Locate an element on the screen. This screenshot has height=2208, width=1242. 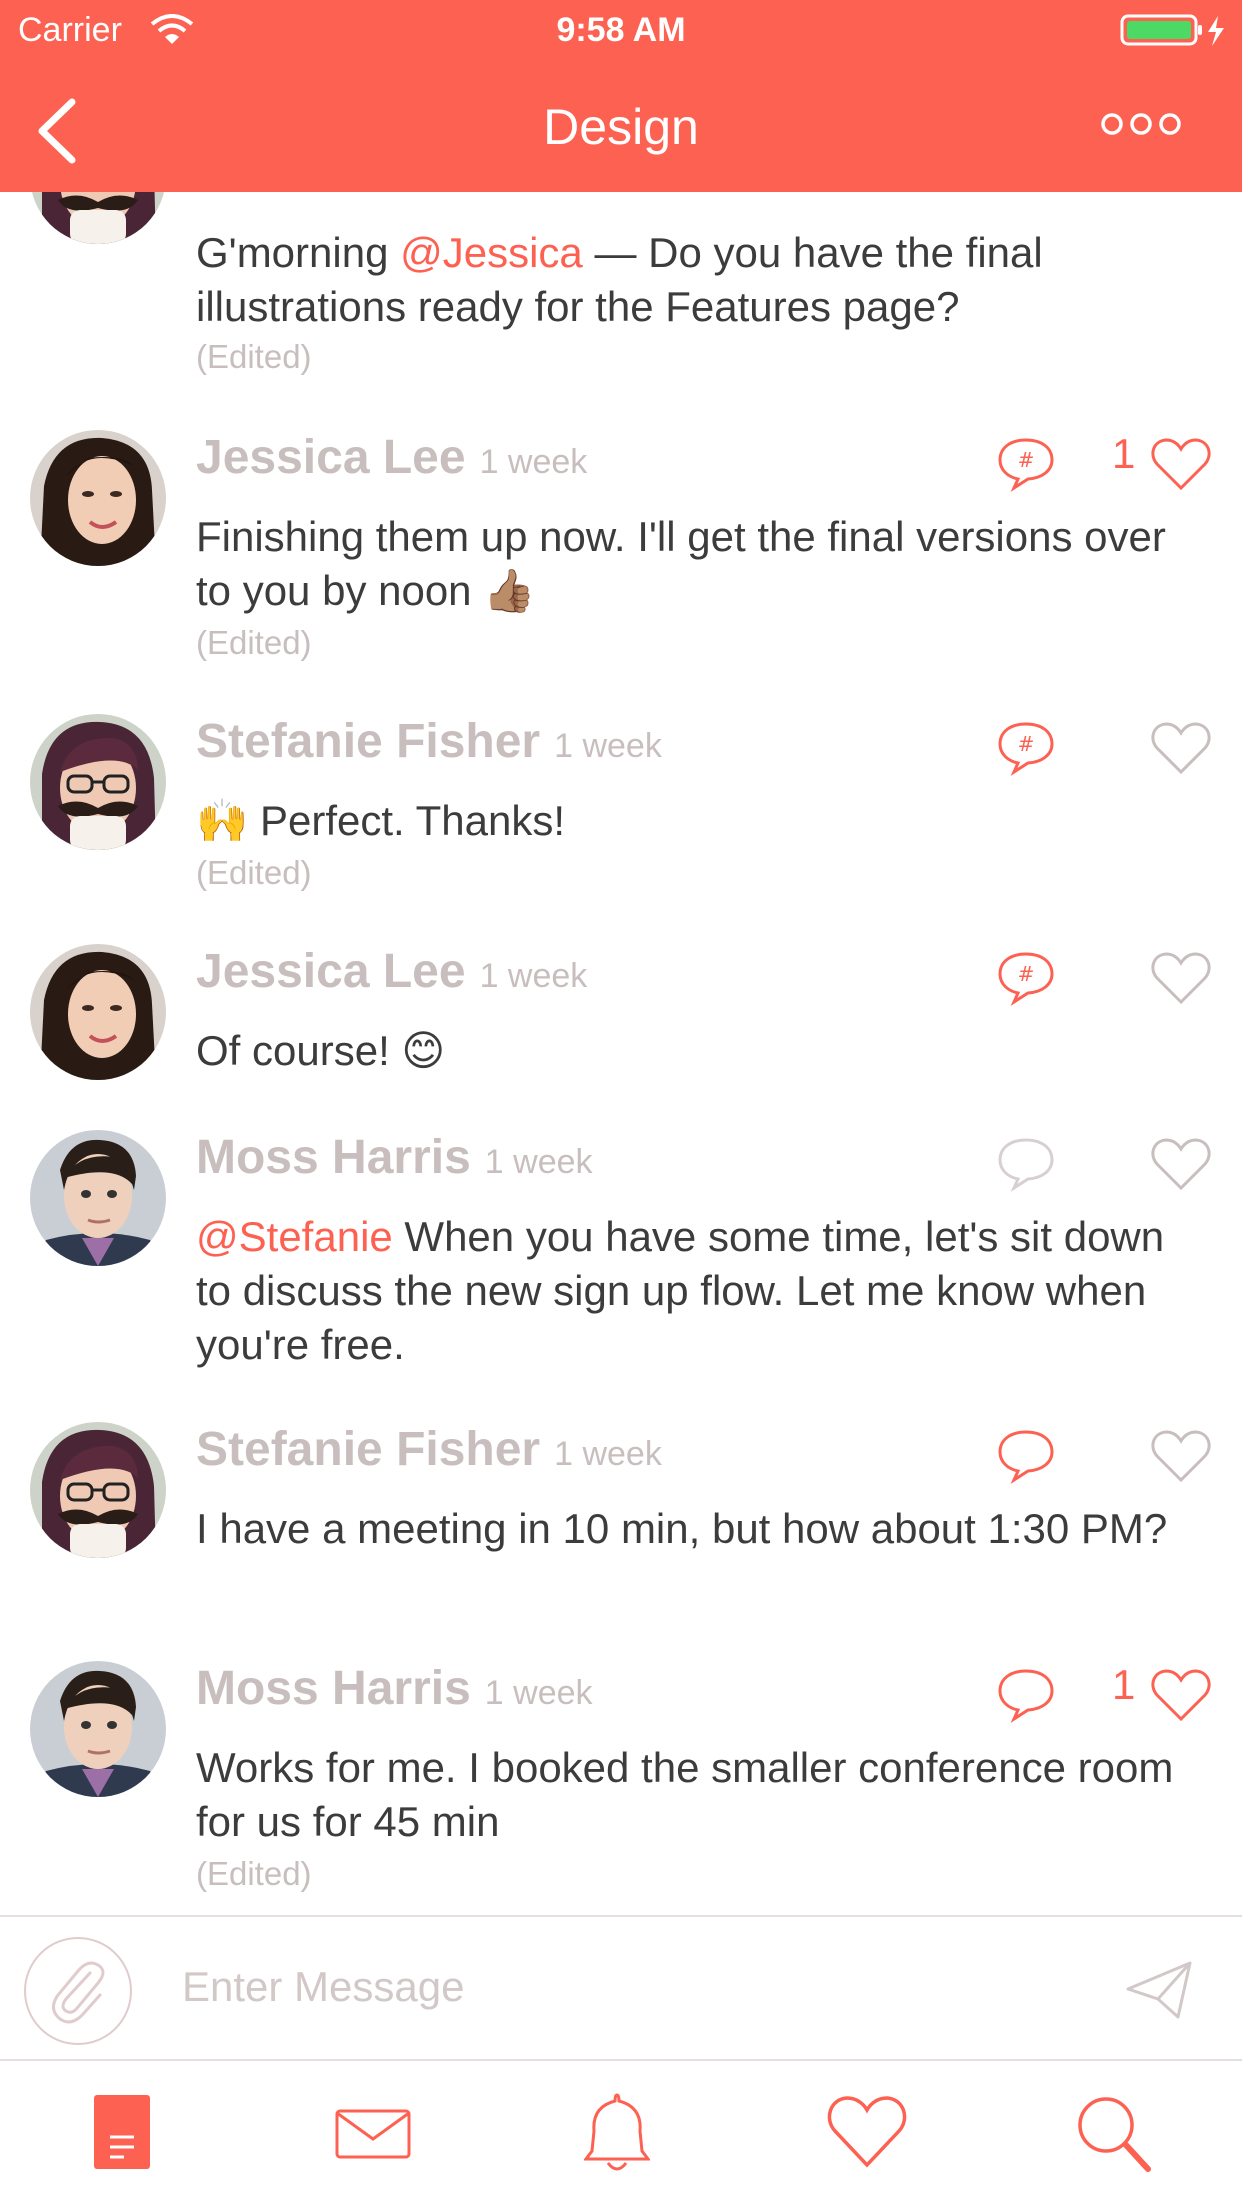
nav-bar: Design is located at coordinates (621, 126).